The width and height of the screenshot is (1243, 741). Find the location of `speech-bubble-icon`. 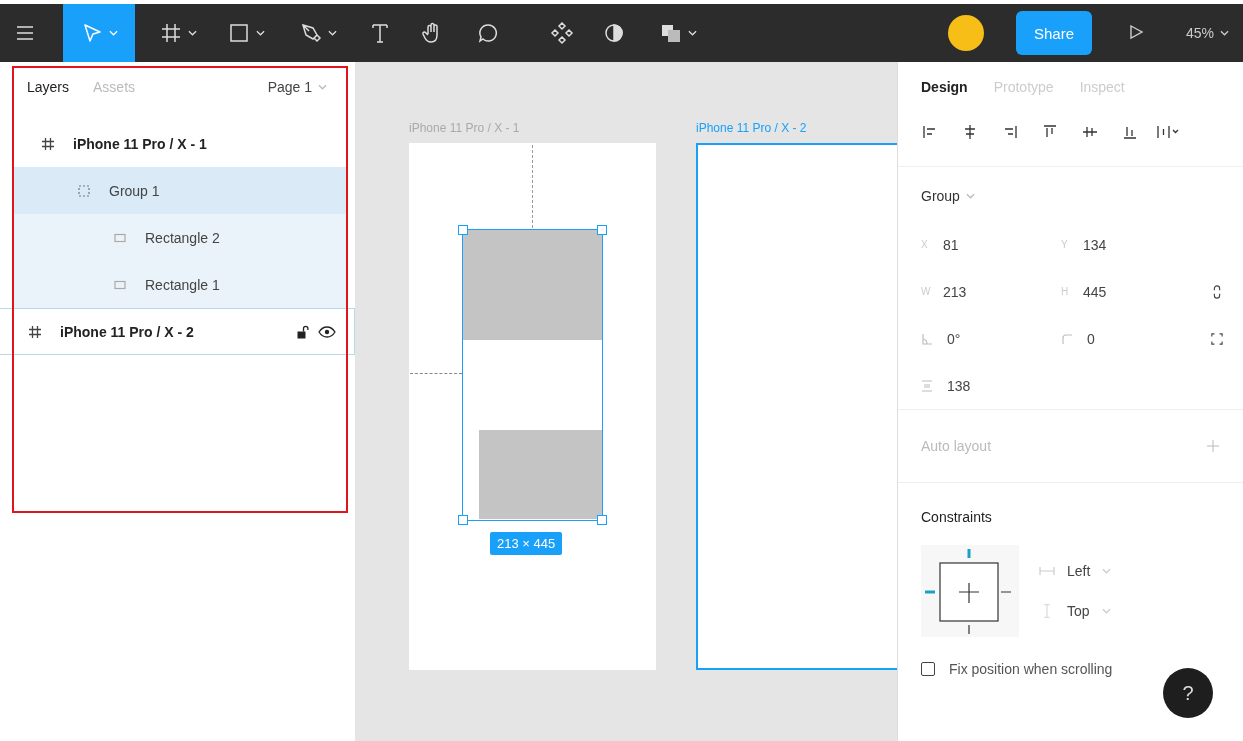

speech-bubble-icon is located at coordinates (488, 33).